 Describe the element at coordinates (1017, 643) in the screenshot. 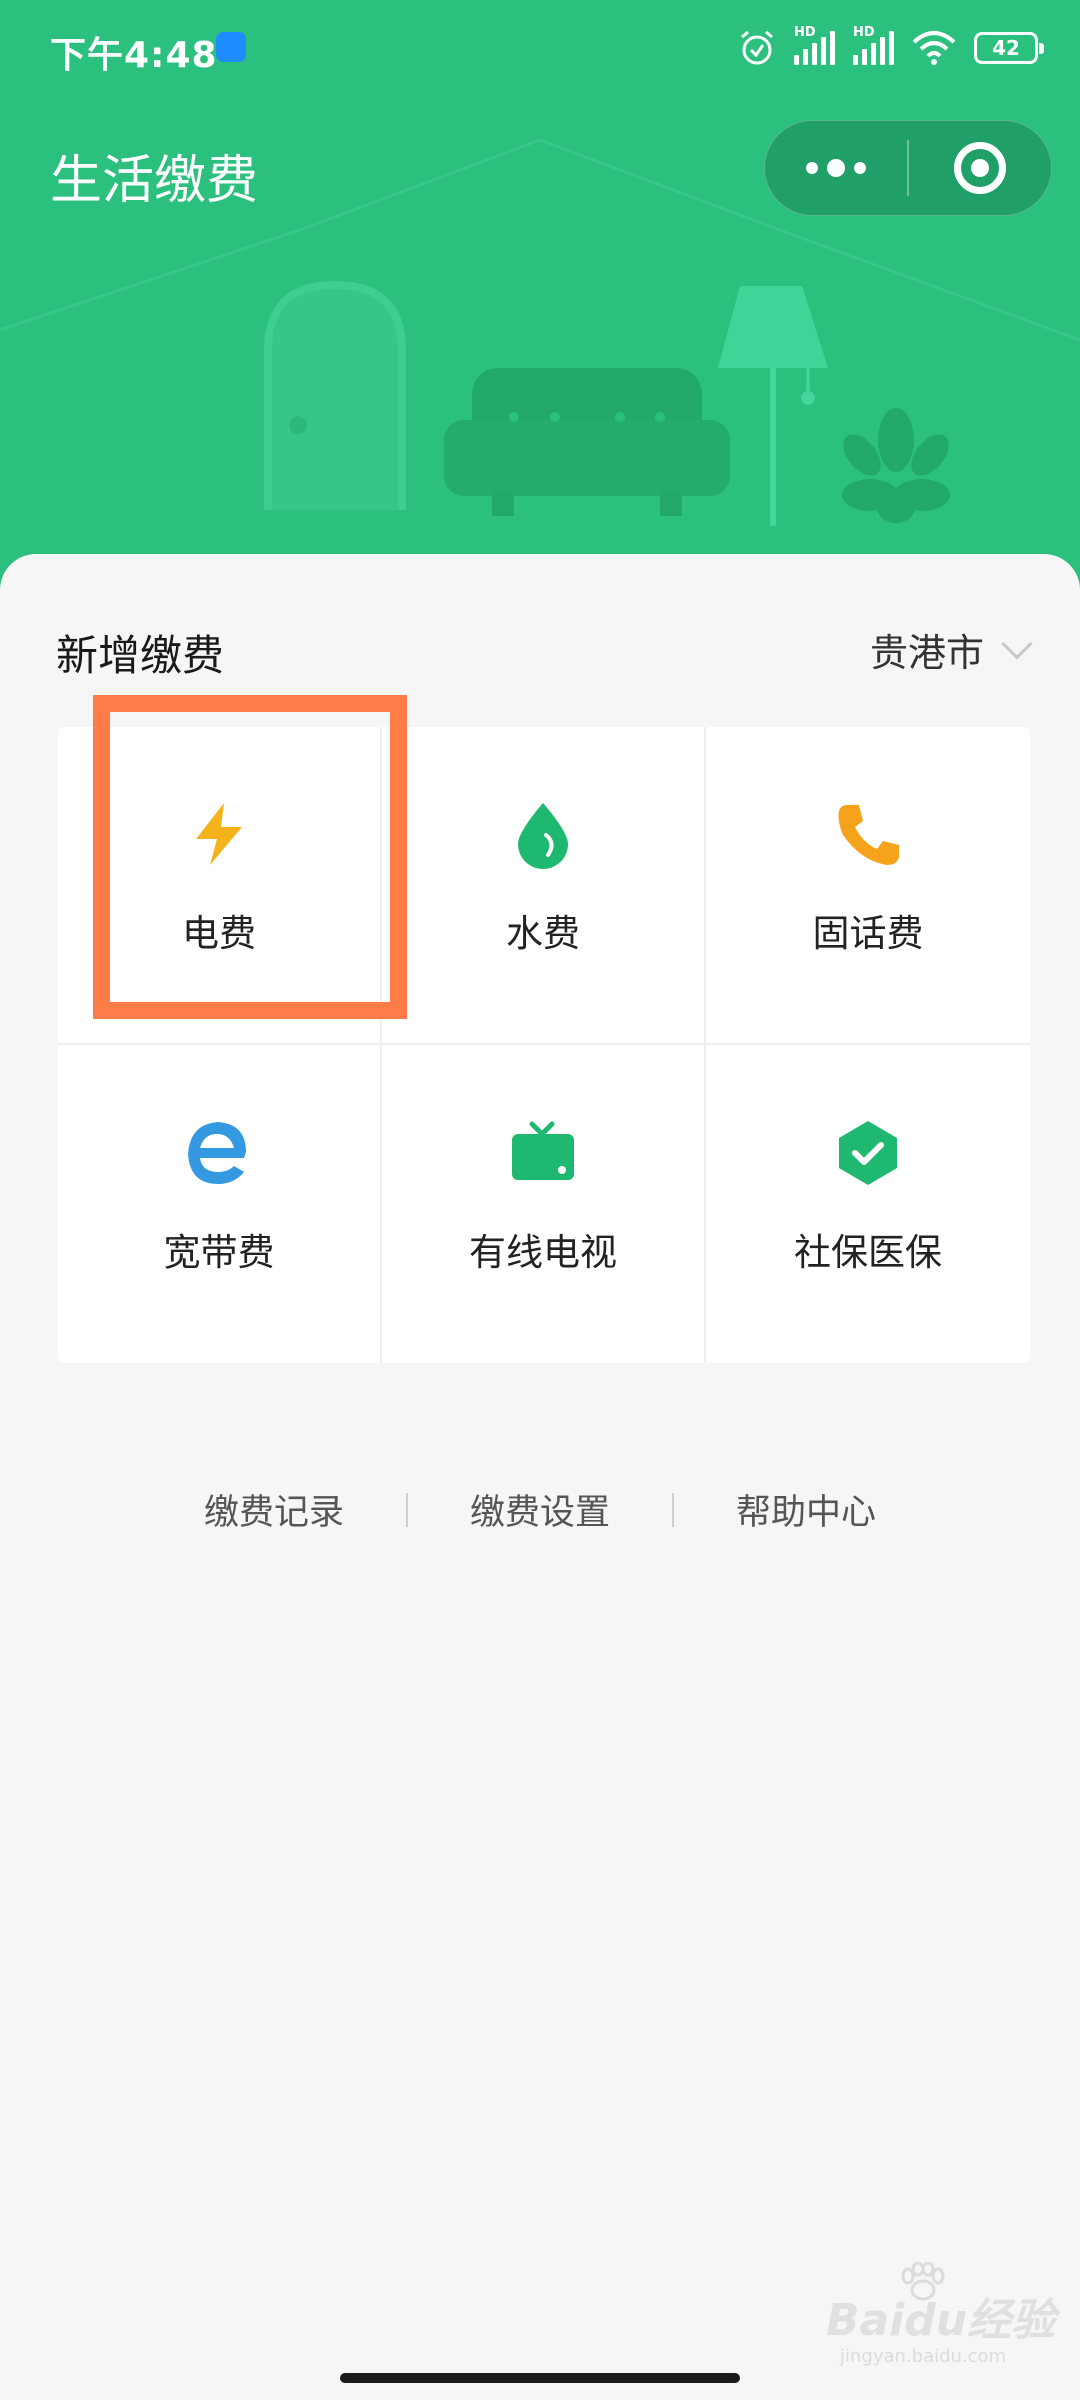

I see `chevron-down-icon` at that location.